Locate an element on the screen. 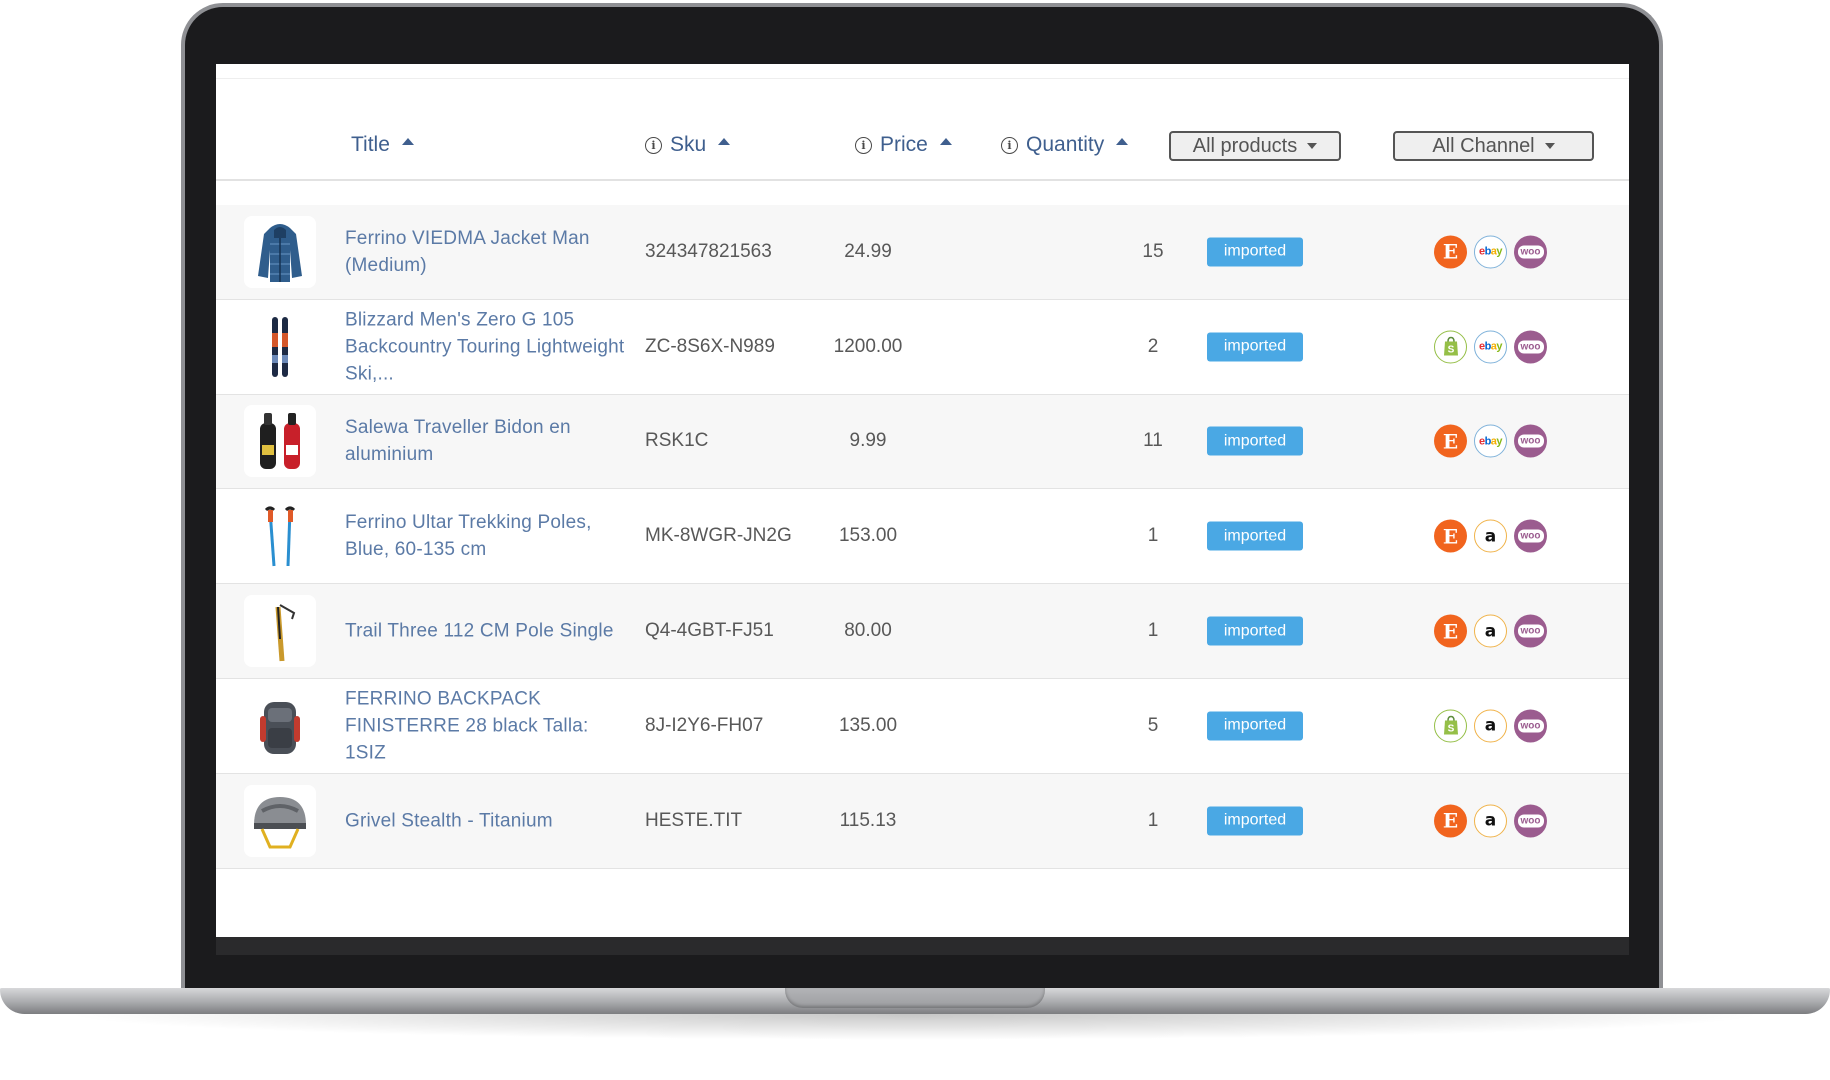  price-header-label: Price is located at coordinates (904, 144).